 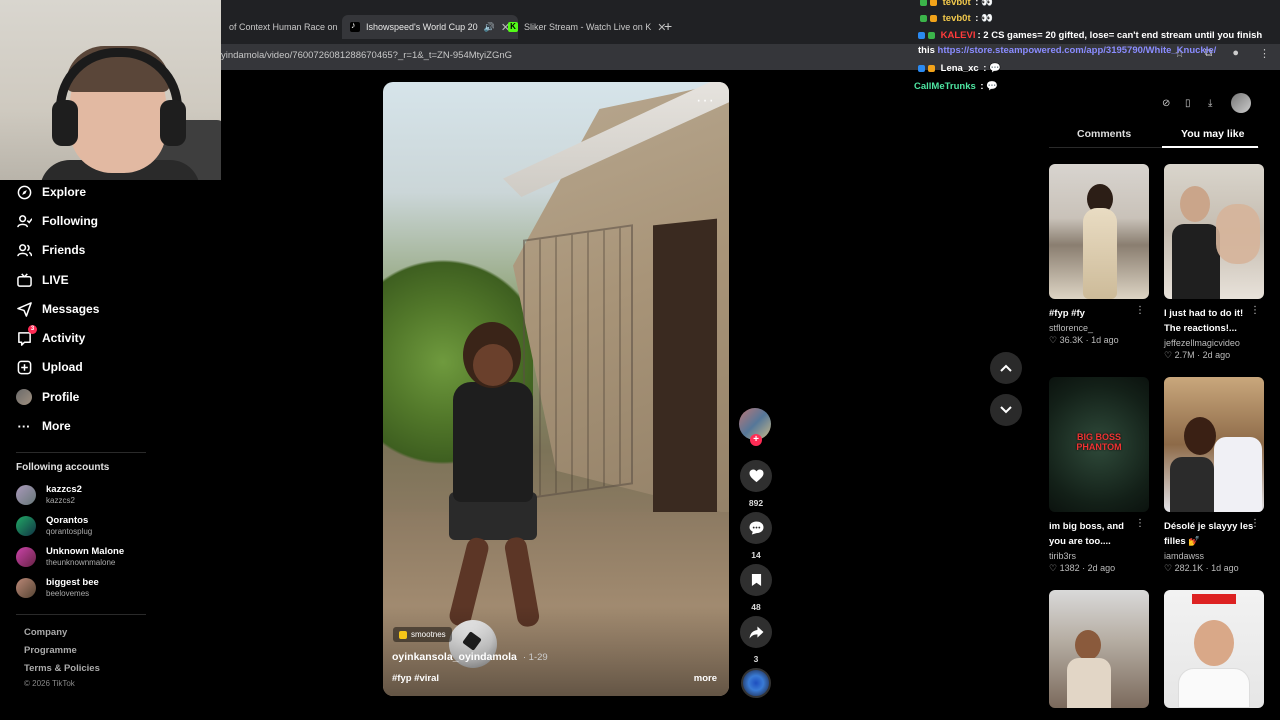 What do you see at coordinates (1069, 568) in the screenshot?
I see `video-likes: 1382` at bounding box center [1069, 568].